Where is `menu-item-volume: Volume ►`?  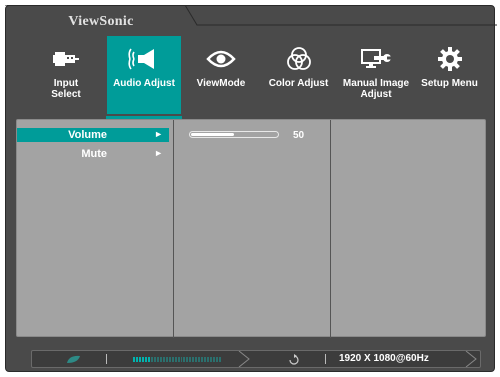
menu-item-volume: Volume ► is located at coordinates (93, 135).